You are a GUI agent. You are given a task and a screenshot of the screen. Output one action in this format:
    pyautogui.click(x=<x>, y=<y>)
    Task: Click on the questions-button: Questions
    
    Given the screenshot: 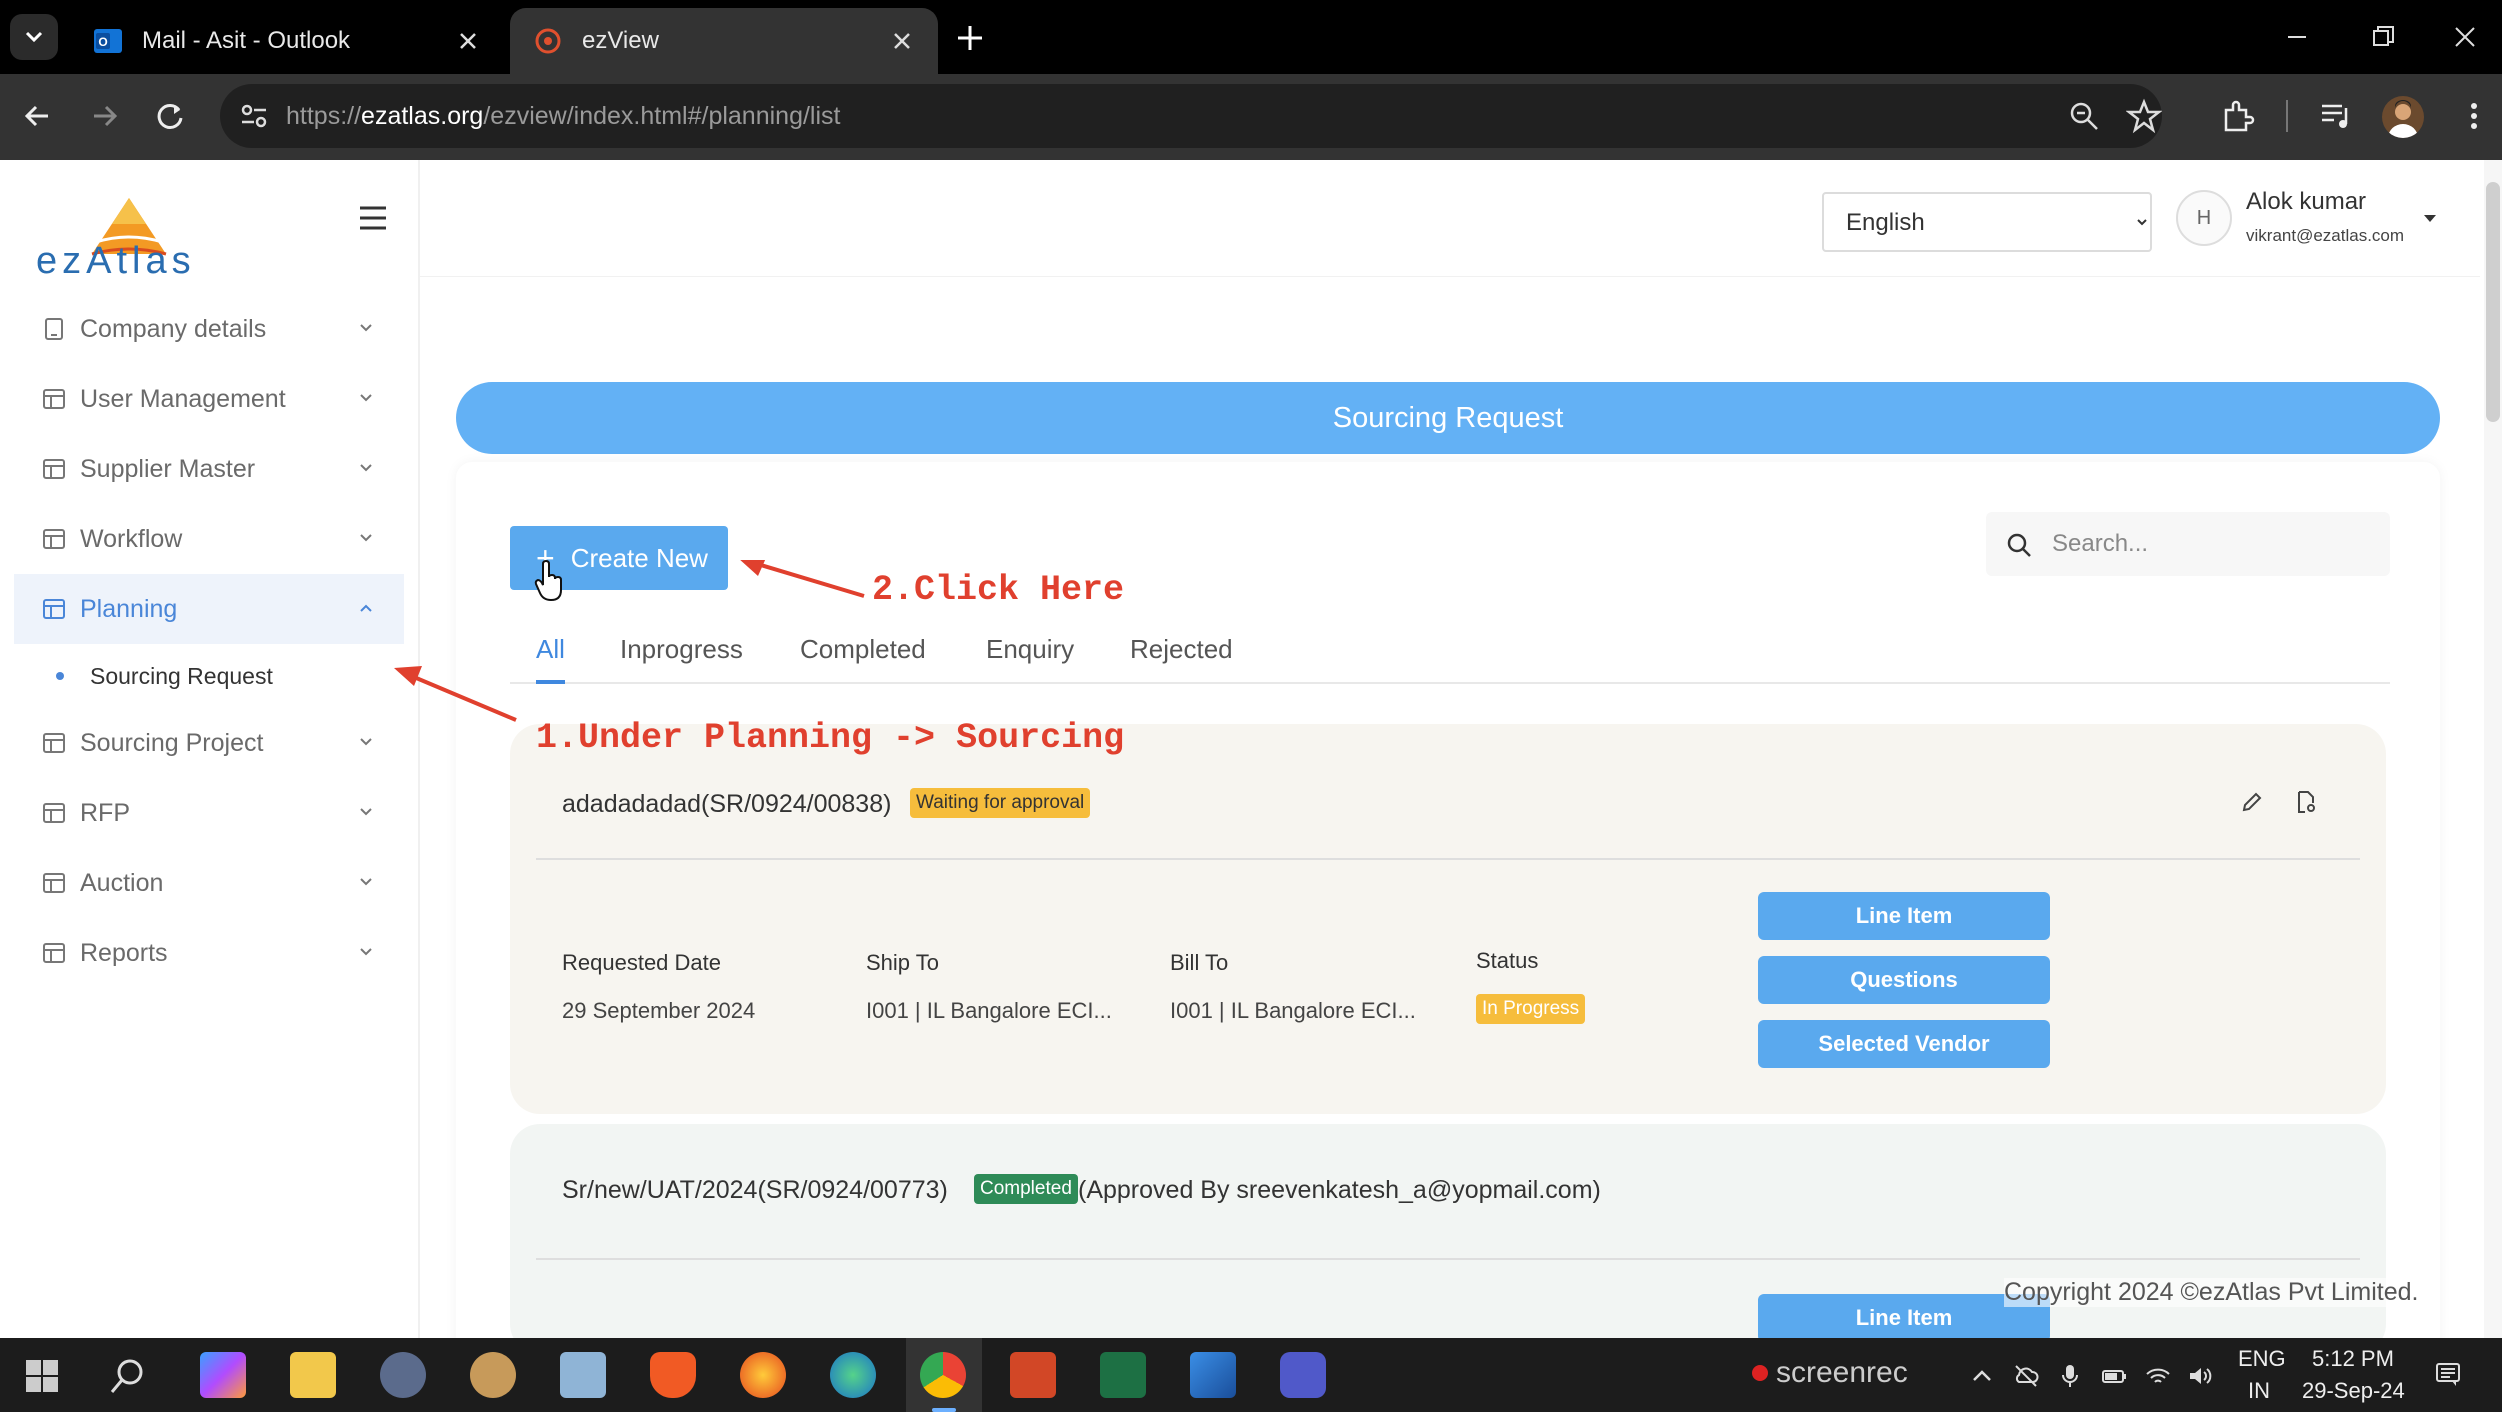 What is the action you would take?
    pyautogui.click(x=1904, y=980)
    